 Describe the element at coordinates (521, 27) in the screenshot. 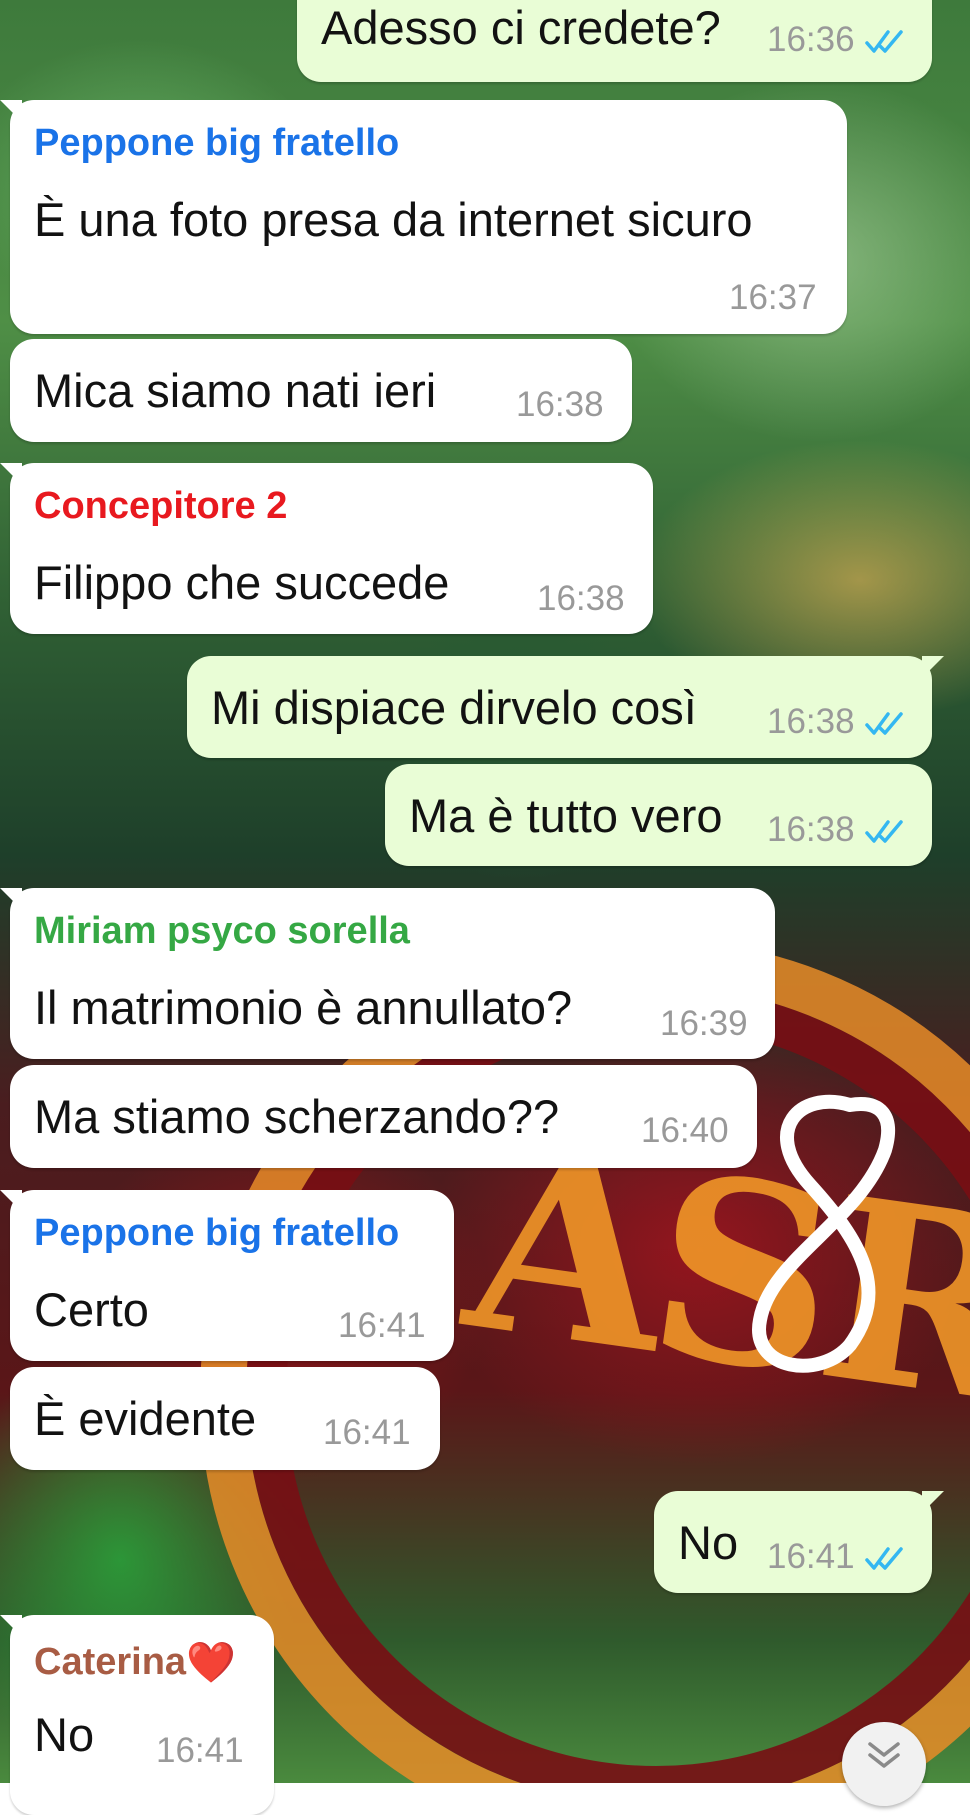

I see `message-text: Adesso ci credete?` at that location.